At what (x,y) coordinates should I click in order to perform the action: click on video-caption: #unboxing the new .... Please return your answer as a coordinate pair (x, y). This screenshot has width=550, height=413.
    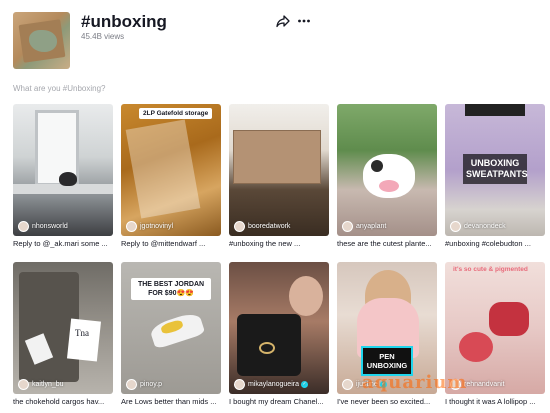
    Looking at the image, I should click on (279, 243).